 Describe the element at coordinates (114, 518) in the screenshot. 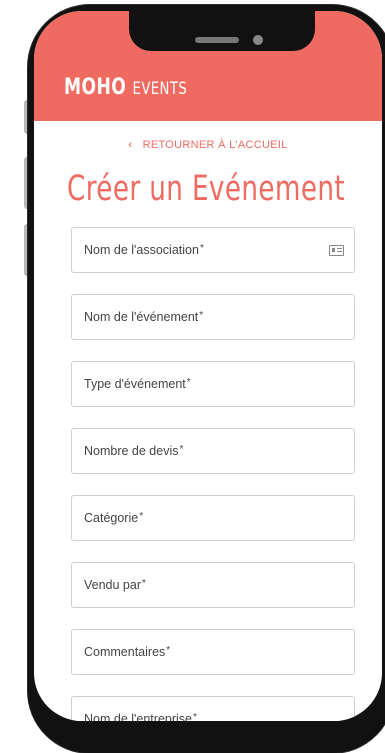

I see `field-placeholder: Catégorie*` at that location.